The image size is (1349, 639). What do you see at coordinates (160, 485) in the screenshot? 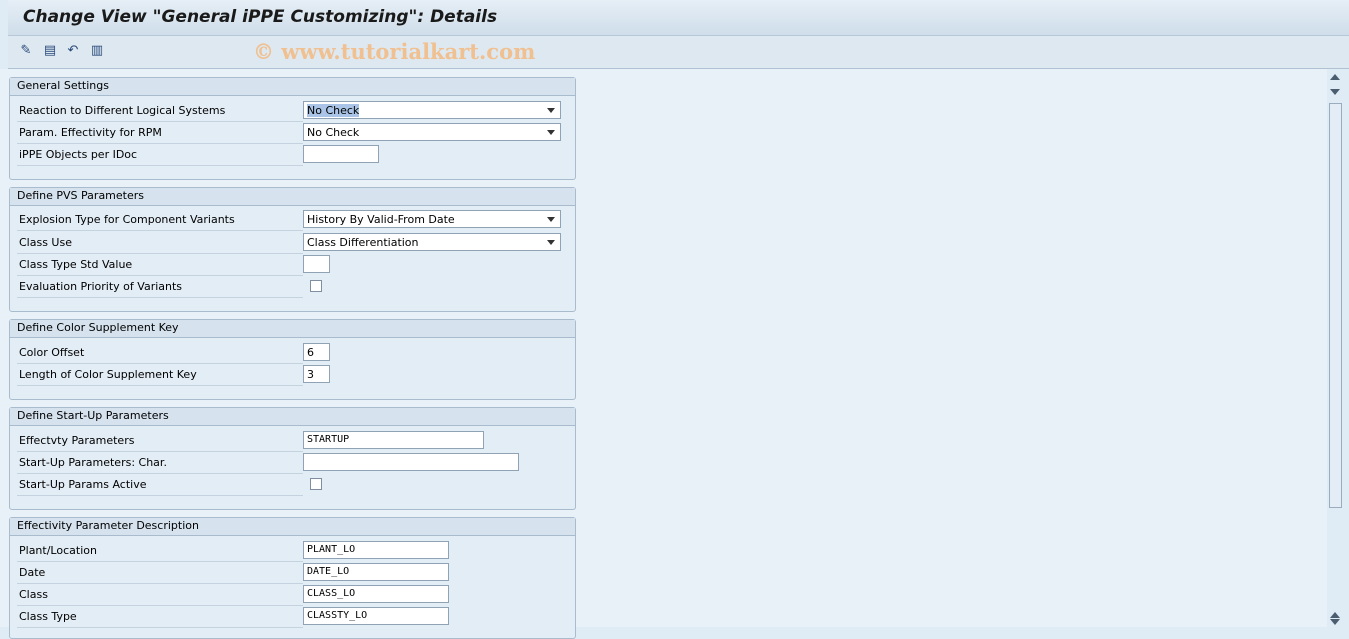
I see `field-row: Start-Up Params Active` at bounding box center [160, 485].